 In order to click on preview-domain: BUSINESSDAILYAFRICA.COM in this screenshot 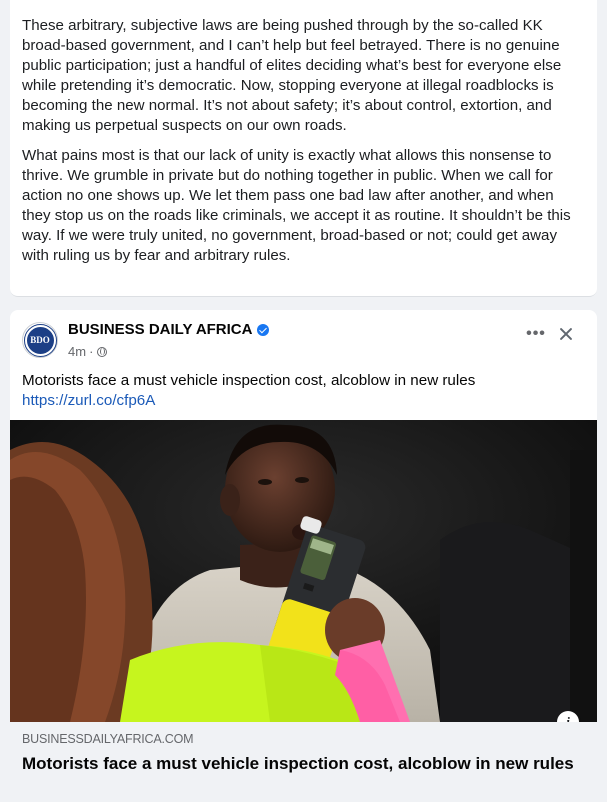, I will do `click(108, 739)`.